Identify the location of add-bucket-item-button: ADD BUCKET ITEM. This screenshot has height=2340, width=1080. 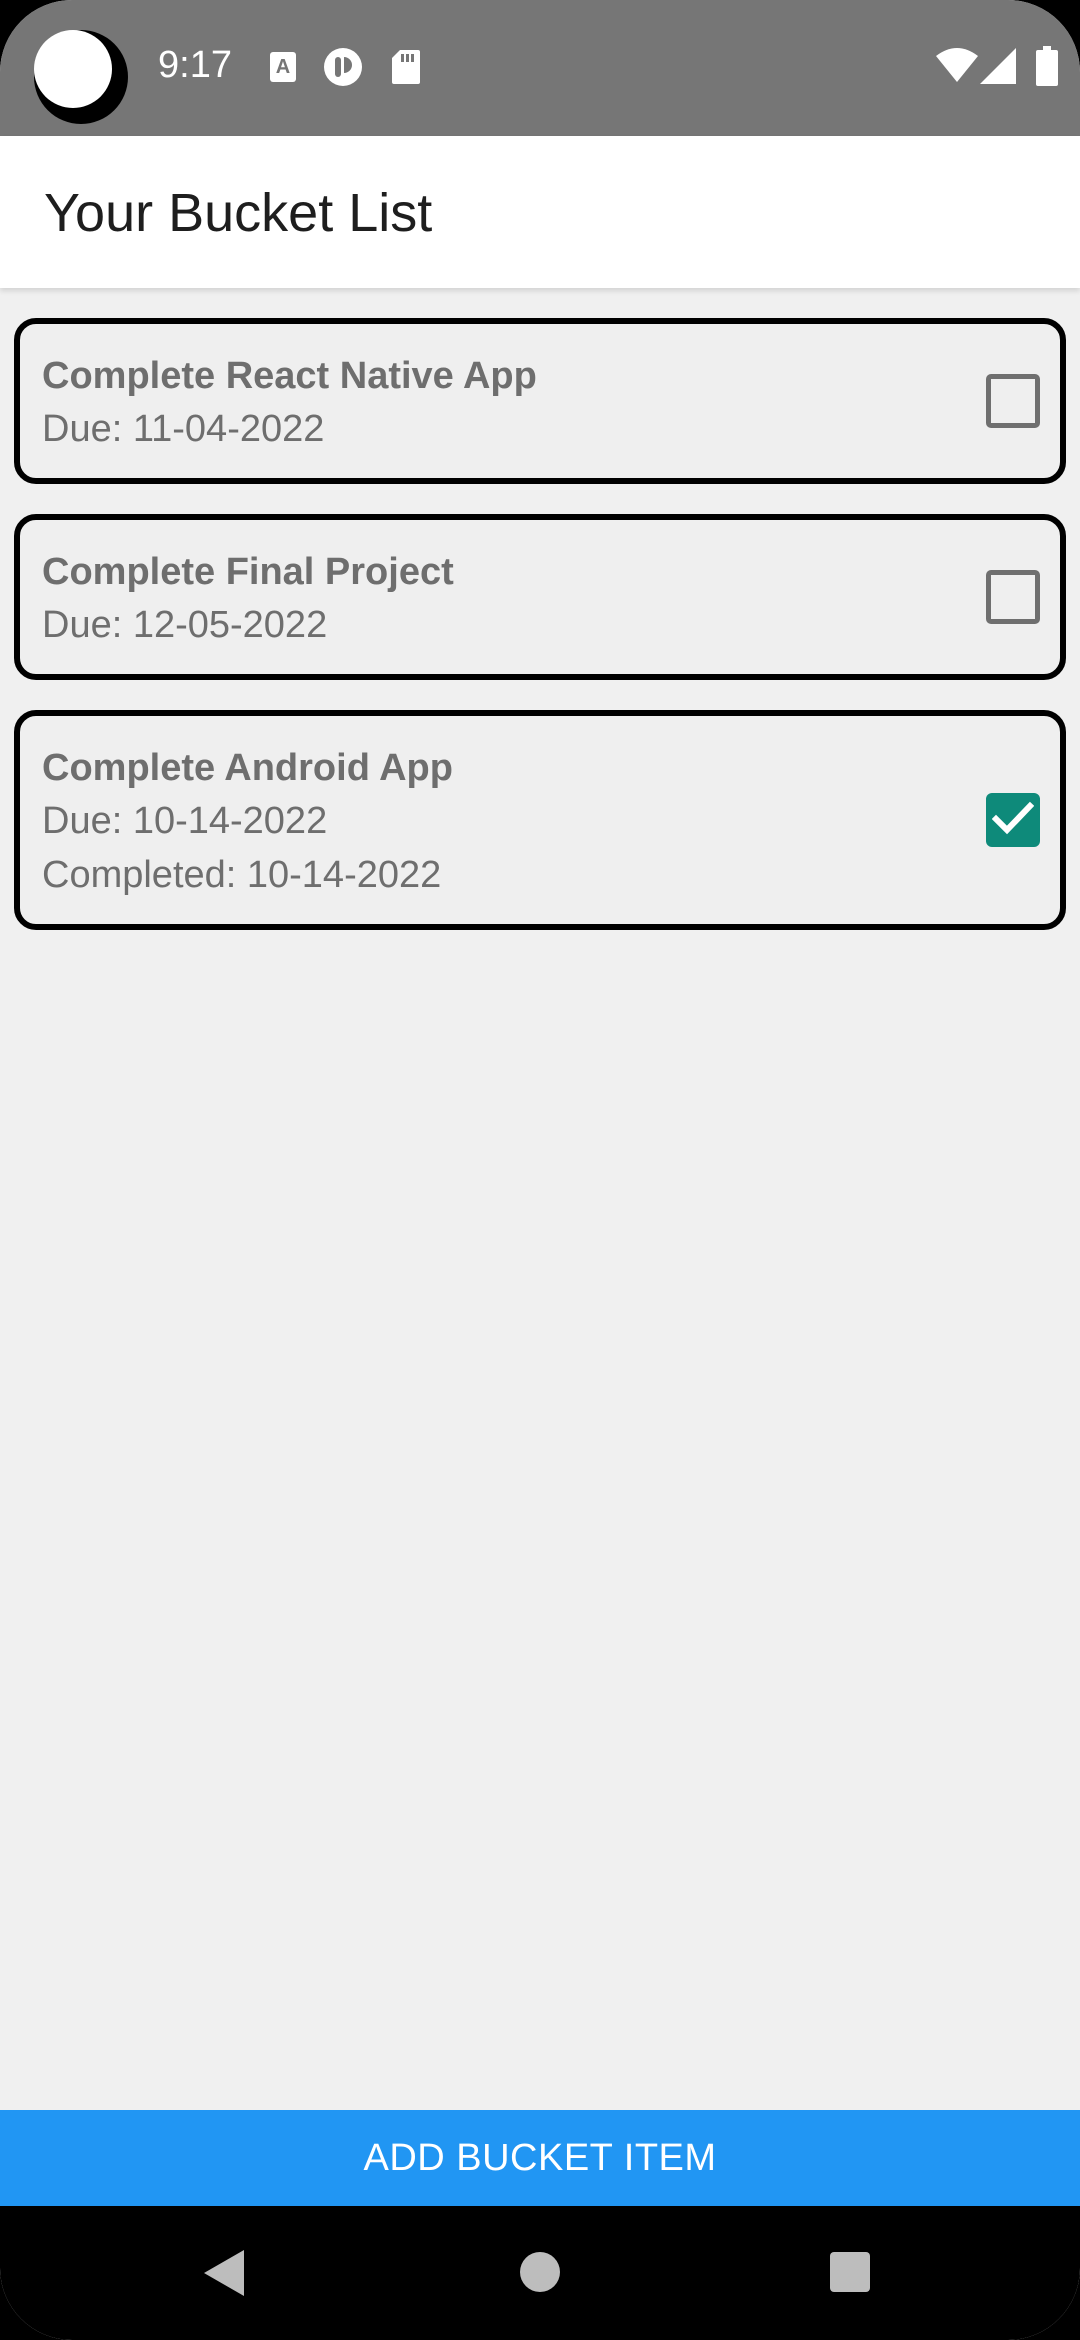
(540, 2158).